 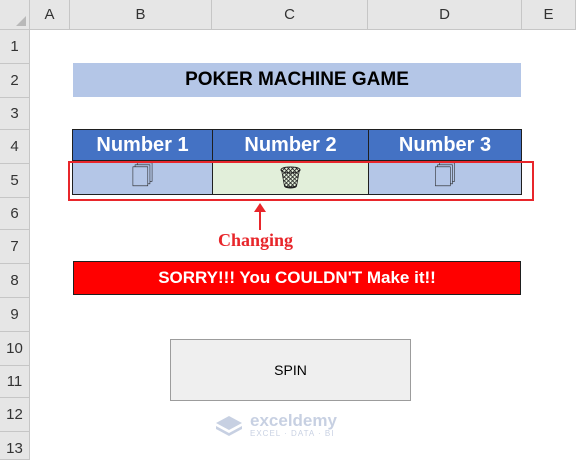 I want to click on spin-button: SPIN, so click(x=290, y=370).